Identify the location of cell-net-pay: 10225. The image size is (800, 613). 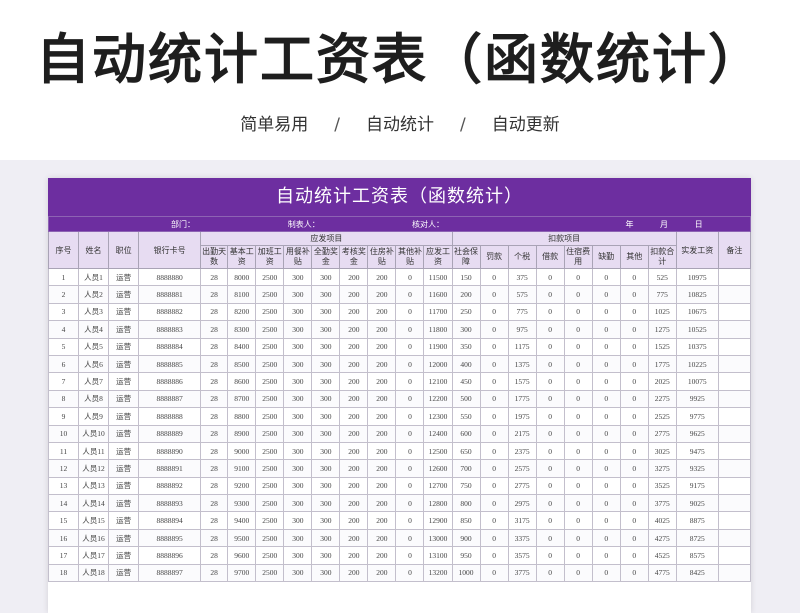
(697, 364).